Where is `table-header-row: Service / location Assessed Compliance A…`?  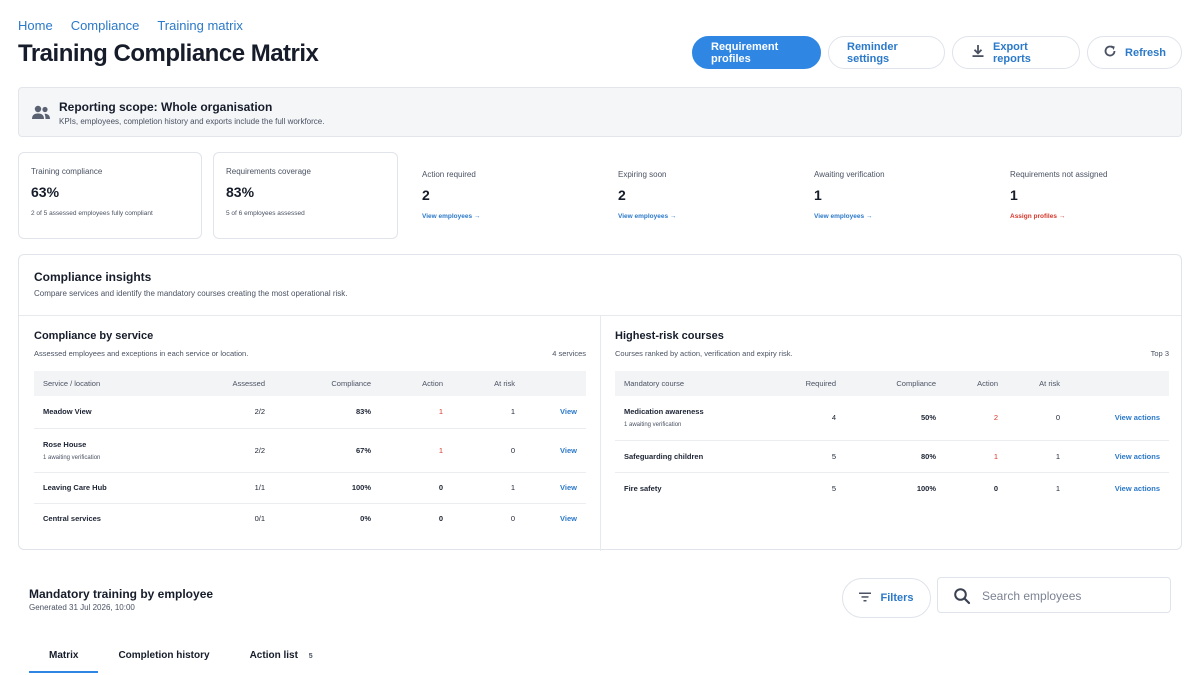 table-header-row: Service / location Assessed Compliance A… is located at coordinates (310, 383).